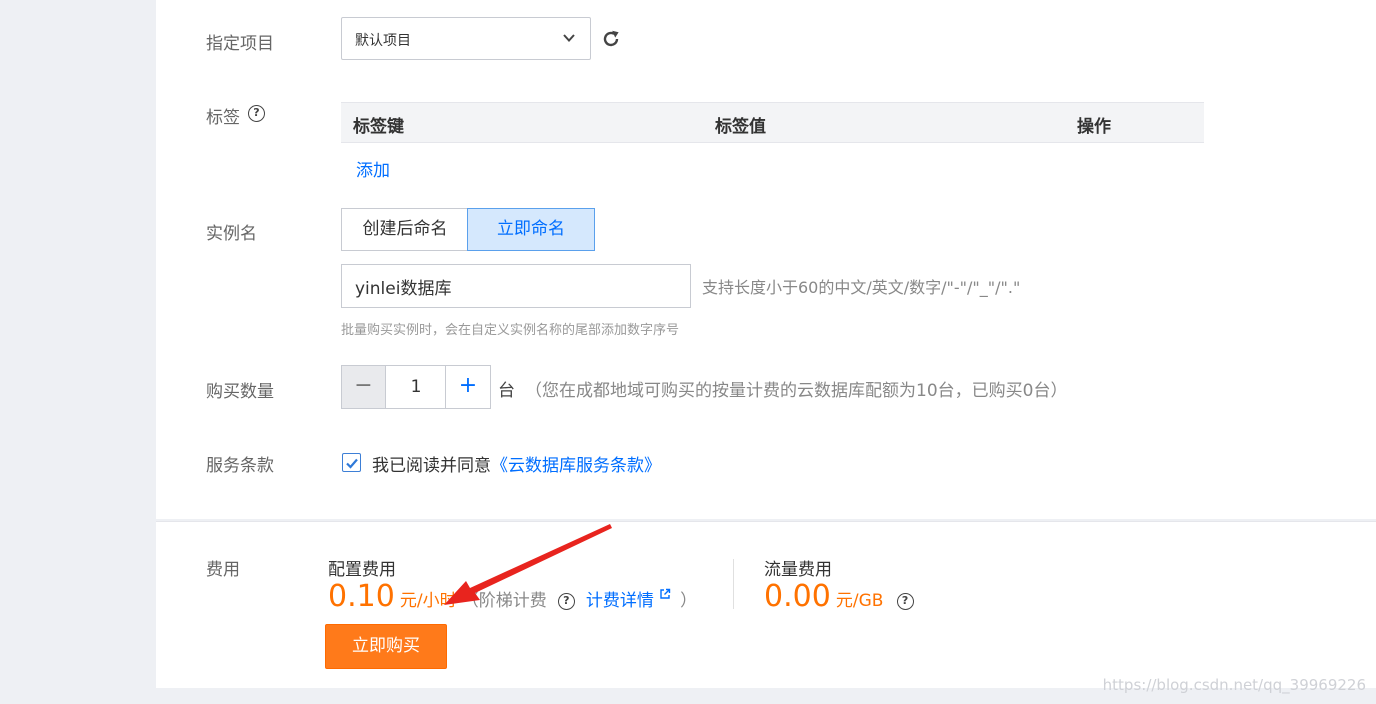 The width and height of the screenshot is (1376, 704). I want to click on tags-table-header: 标签键 标签值 操作, so click(772, 122).